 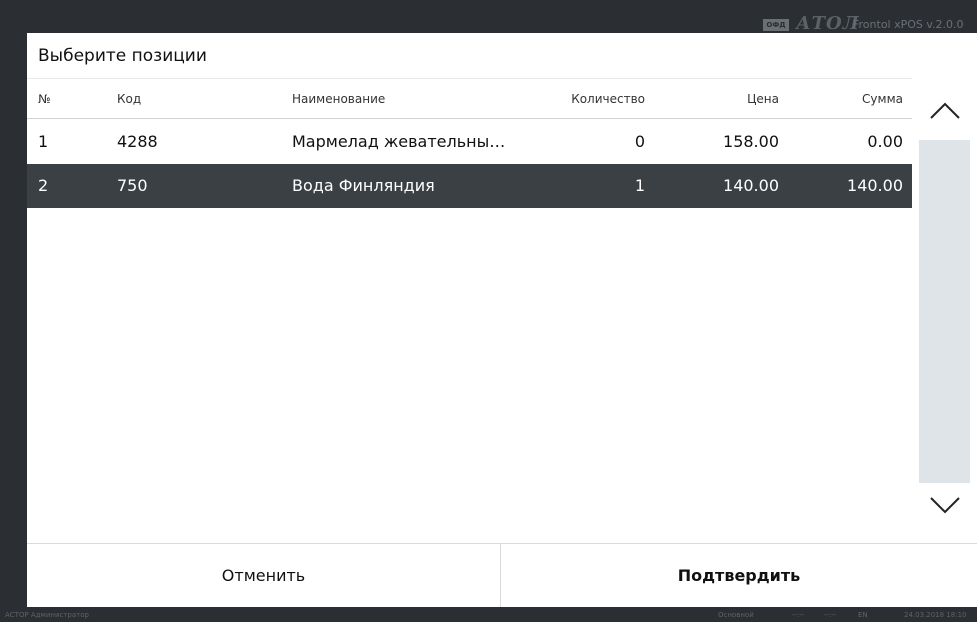 I want to click on status-mode: Основной, so click(x=736, y=615).